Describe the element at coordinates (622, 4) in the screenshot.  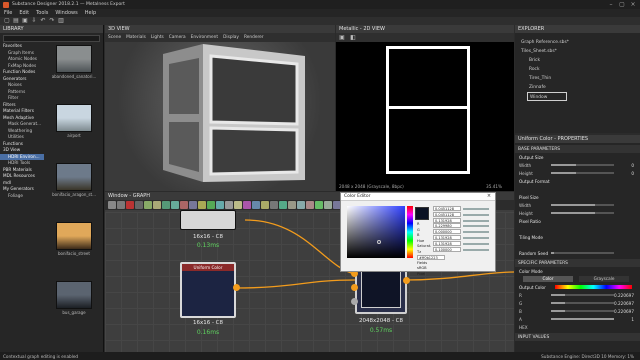
I see `maximize-icon: ▢` at that location.